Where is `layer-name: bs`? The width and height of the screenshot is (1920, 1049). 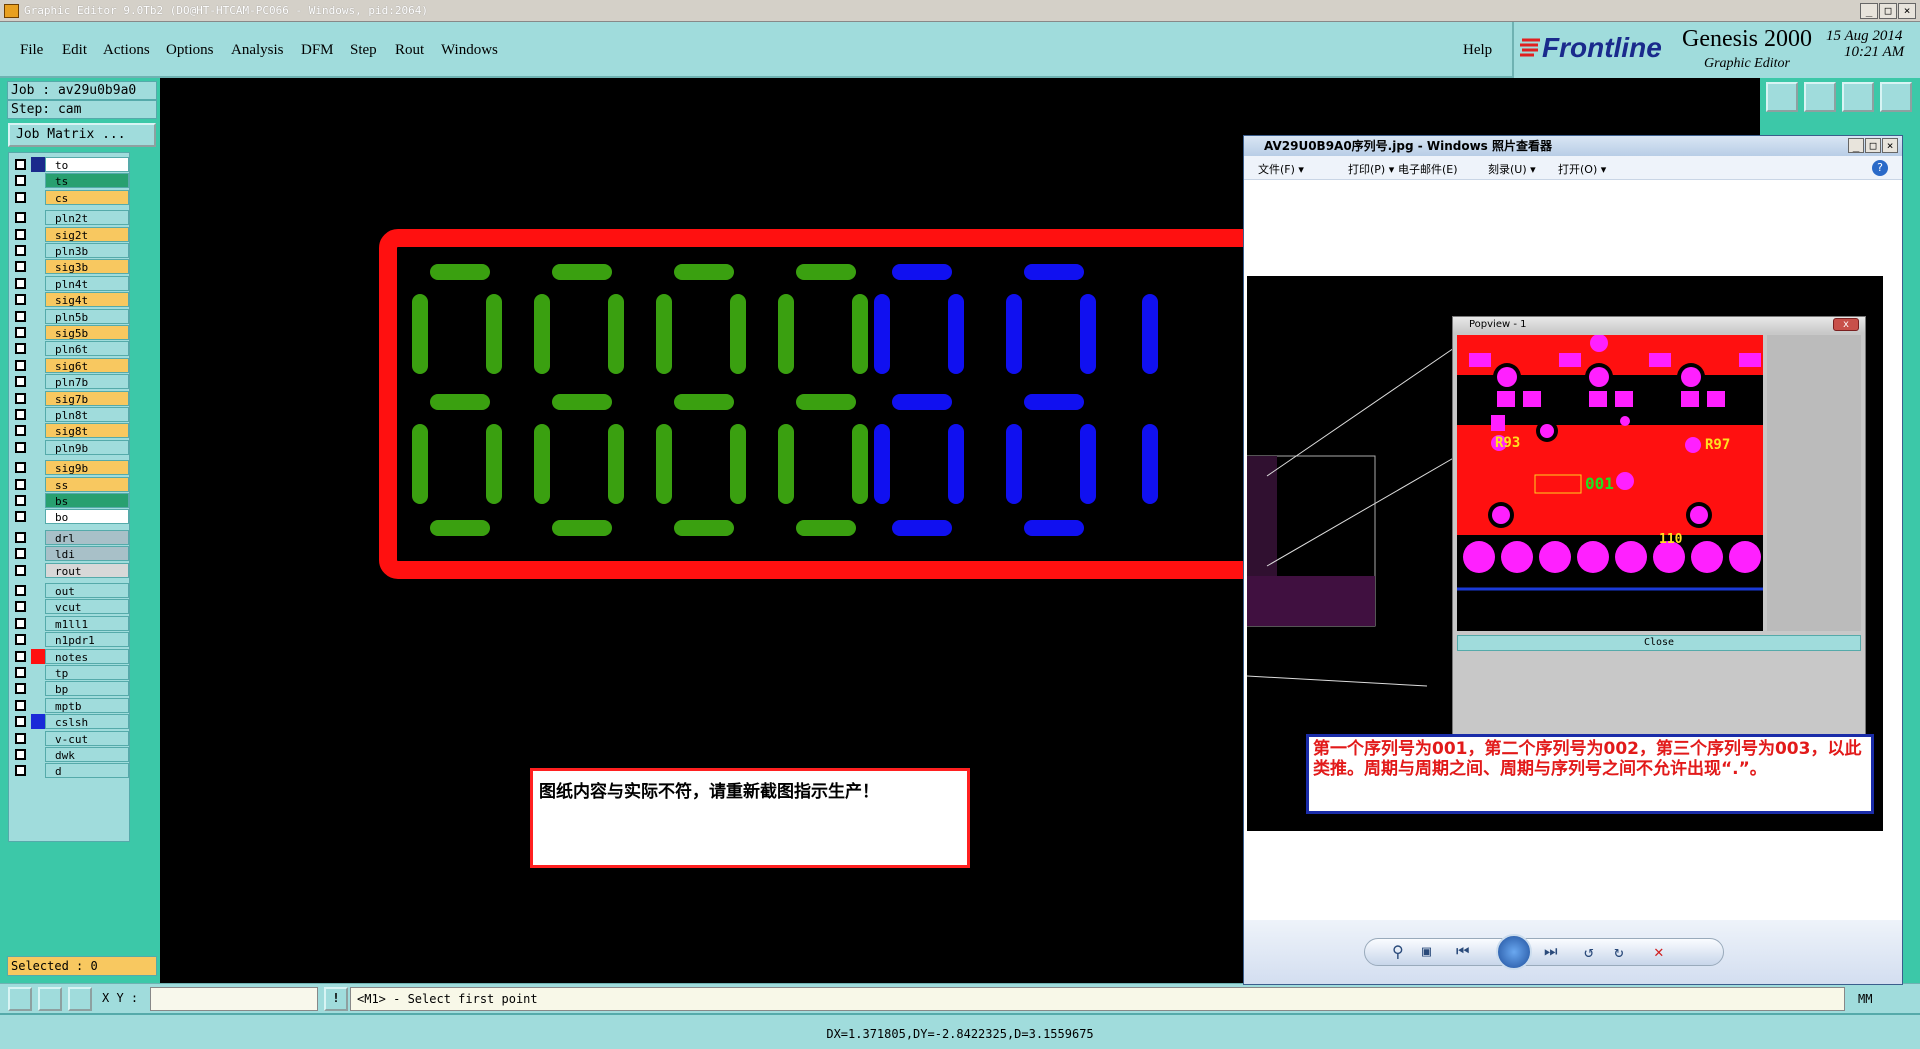 layer-name: bs is located at coordinates (87, 500).